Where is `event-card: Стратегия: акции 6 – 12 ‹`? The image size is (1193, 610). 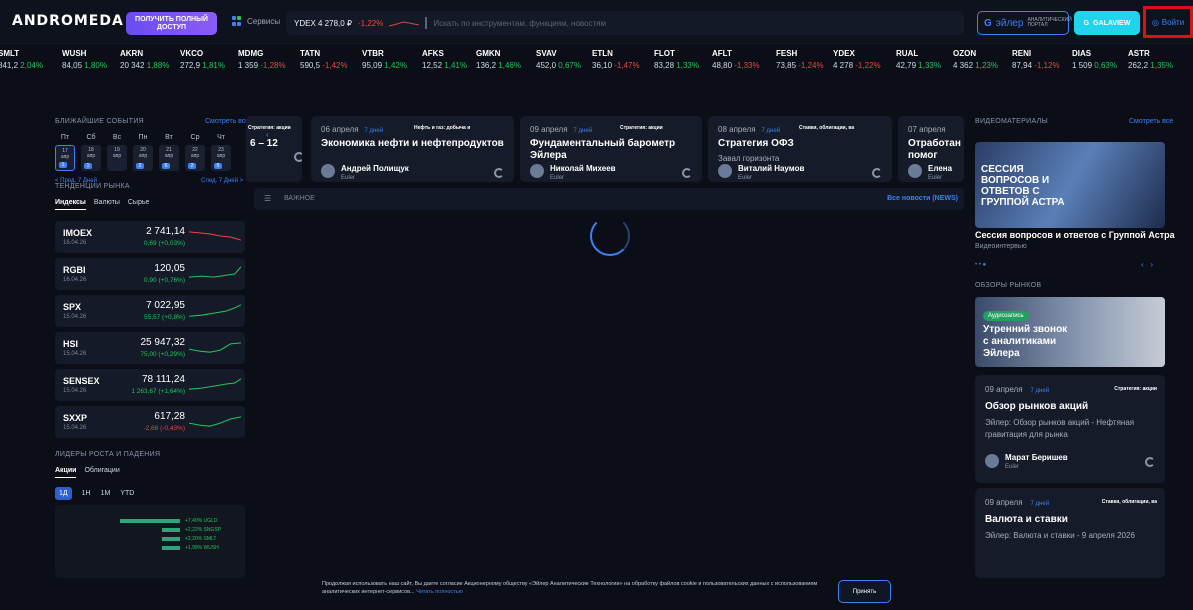 event-card: Стратегия: акции 6 – 12 ‹ is located at coordinates (274, 149).